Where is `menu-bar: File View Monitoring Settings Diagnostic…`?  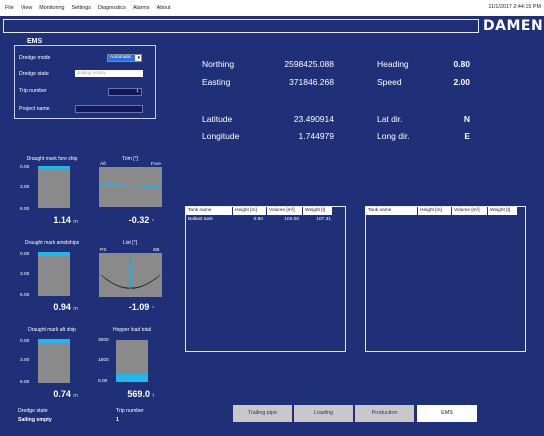
menu-bar: File View Monitoring Settings Diagnostic… is located at coordinates (272, 8).